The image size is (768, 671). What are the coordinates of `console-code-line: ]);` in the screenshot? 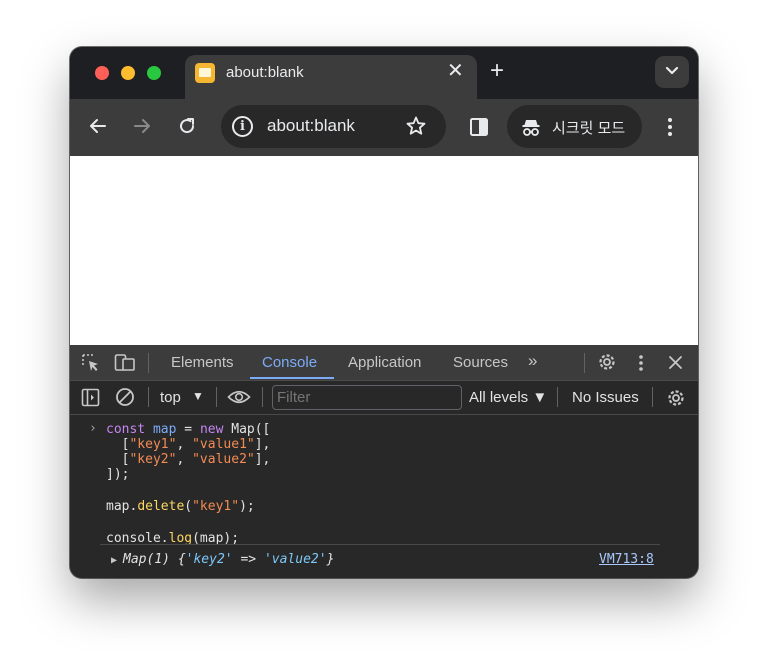 It's located at (117, 474).